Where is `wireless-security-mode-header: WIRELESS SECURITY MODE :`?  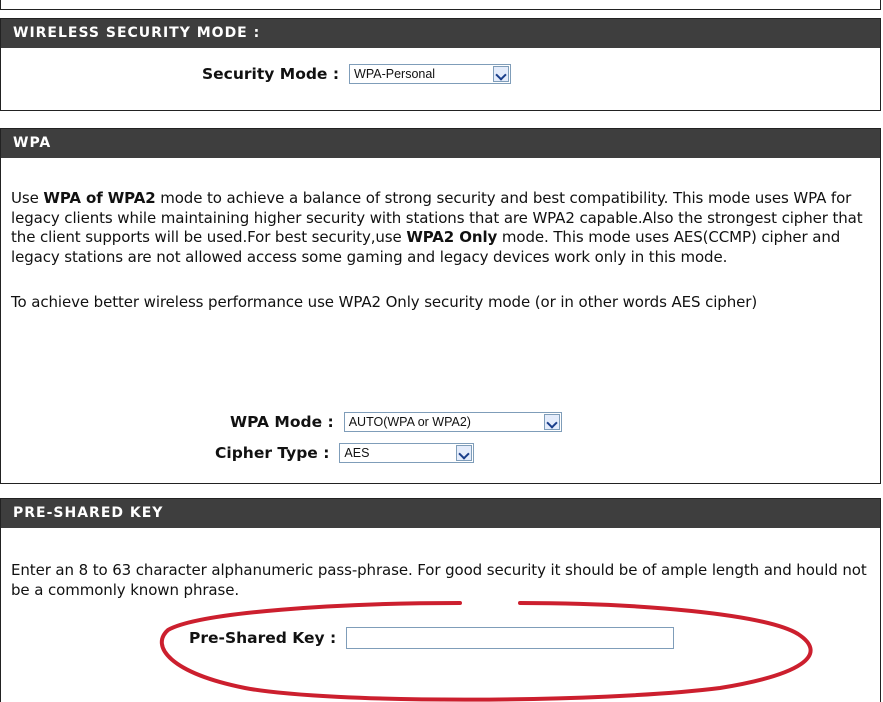 wireless-security-mode-header: WIRELESS SECURITY MODE : is located at coordinates (440, 33).